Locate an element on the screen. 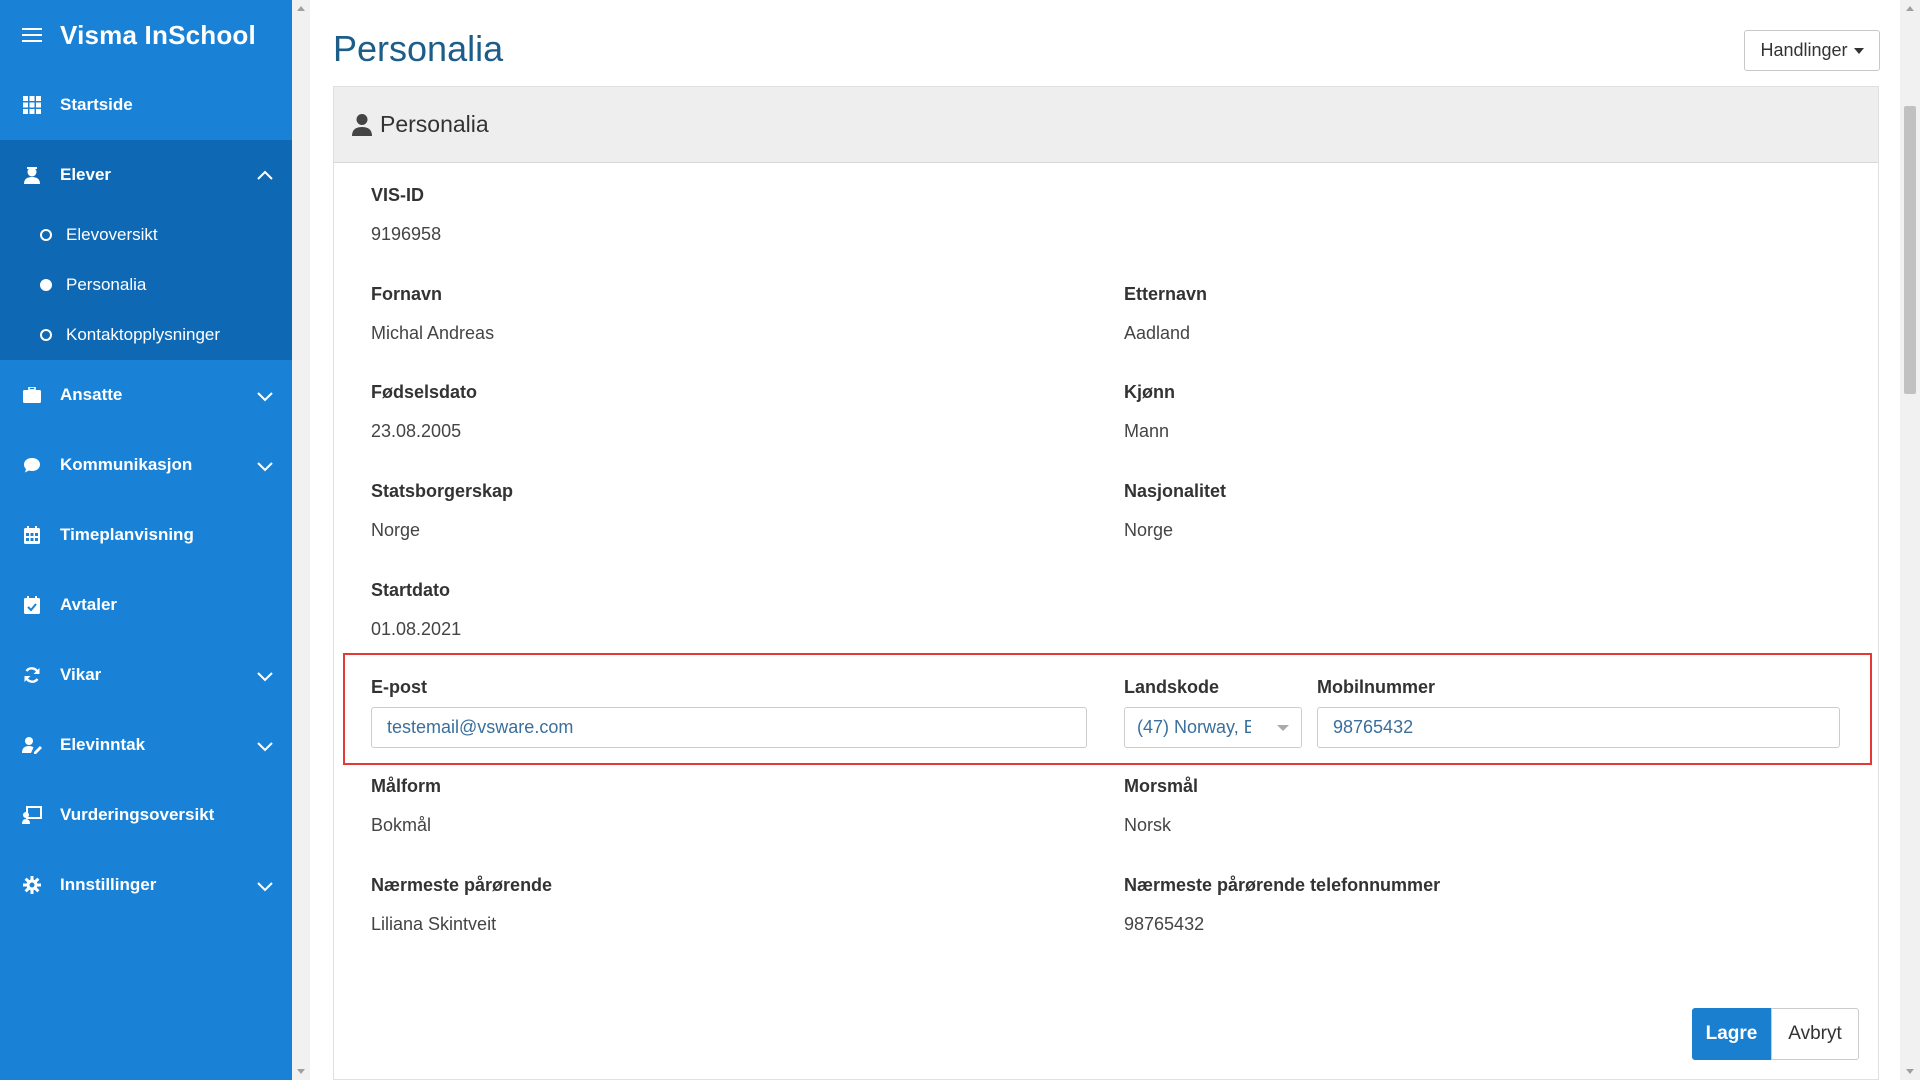 Image resolution: width=1920 pixels, height=1080 pixels. sidebar-subitem-elevoversikt: Elevoversikt is located at coordinates (146, 235).